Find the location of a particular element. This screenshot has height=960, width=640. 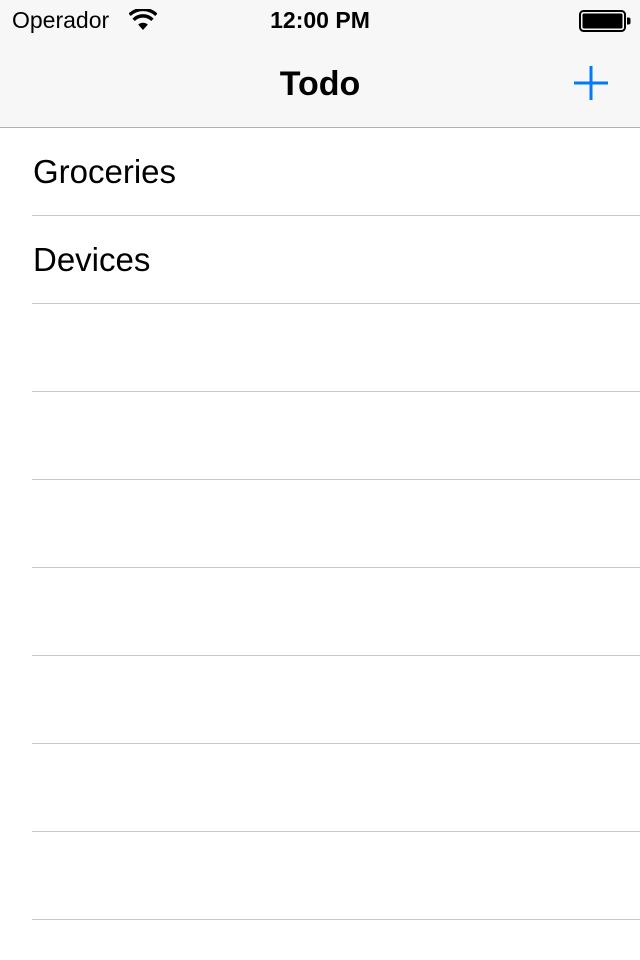

navigation-bar: Todo is located at coordinates (320, 84).